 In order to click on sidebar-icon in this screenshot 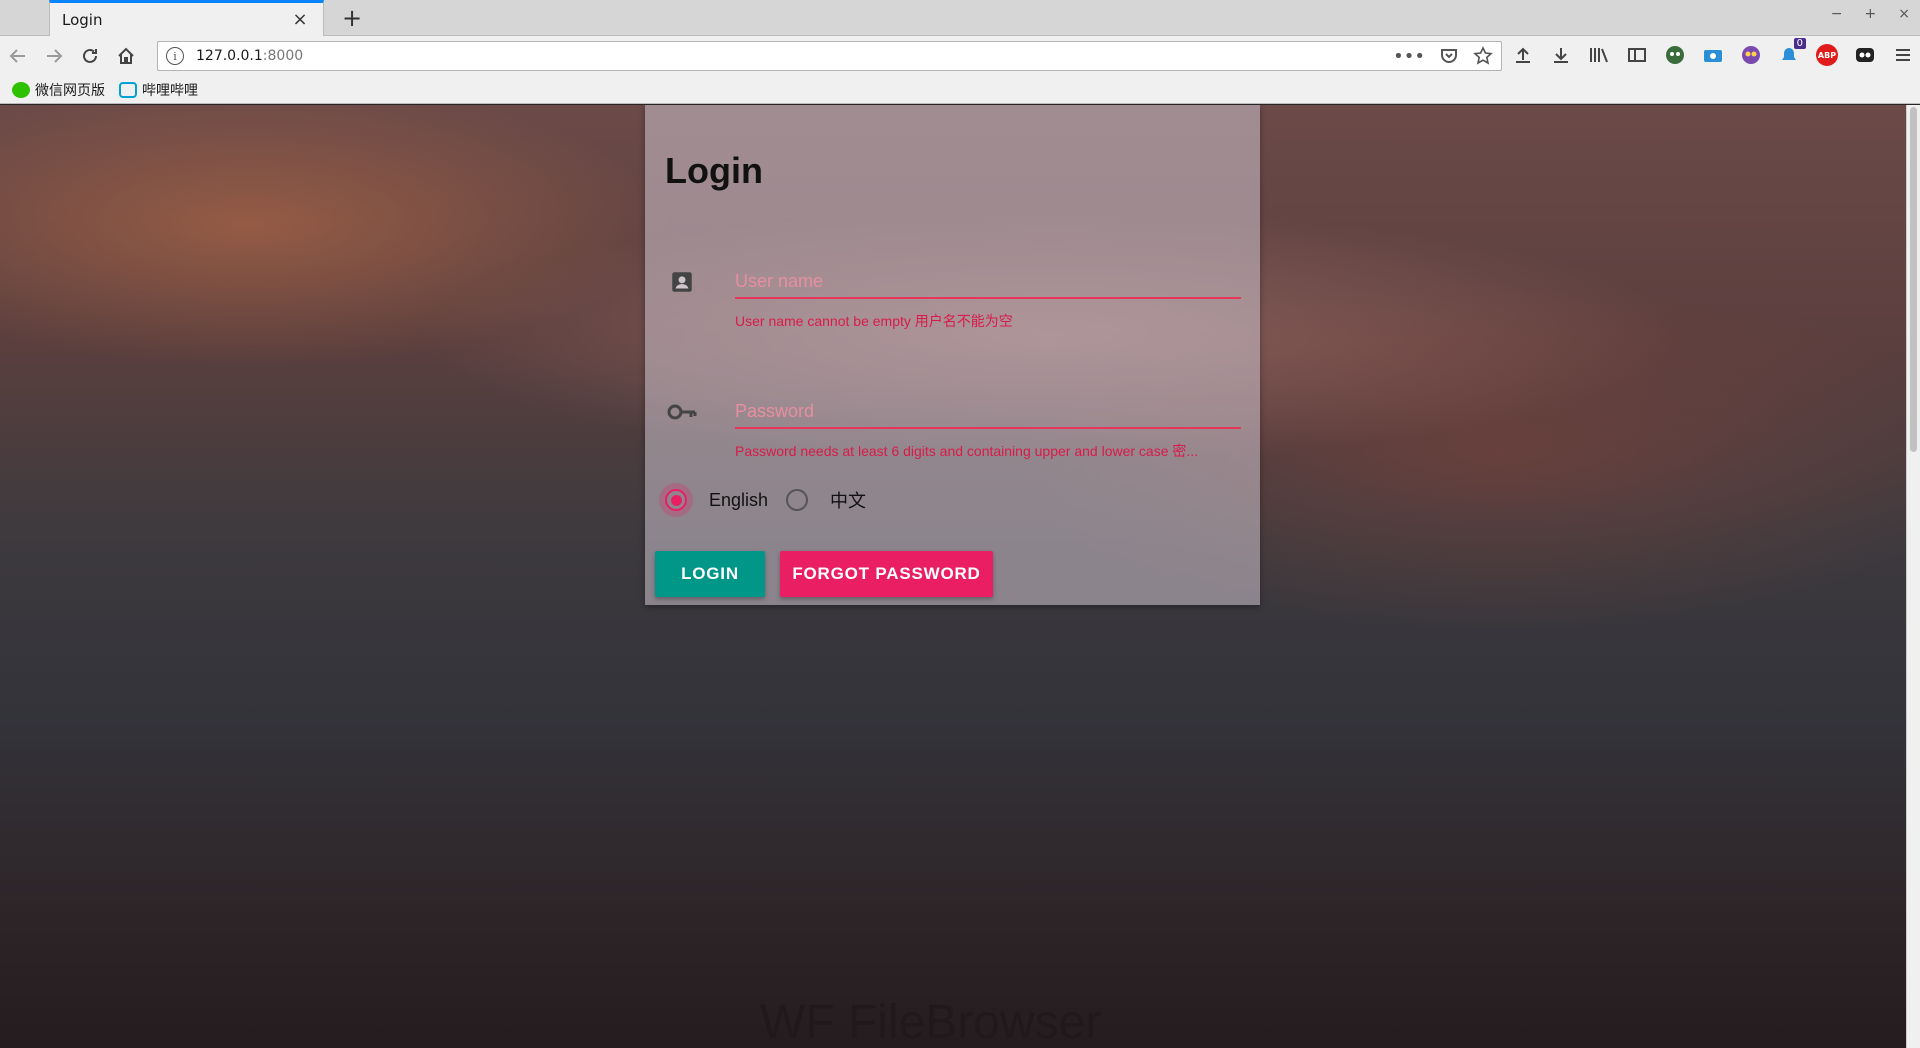, I will do `click(1637, 55)`.